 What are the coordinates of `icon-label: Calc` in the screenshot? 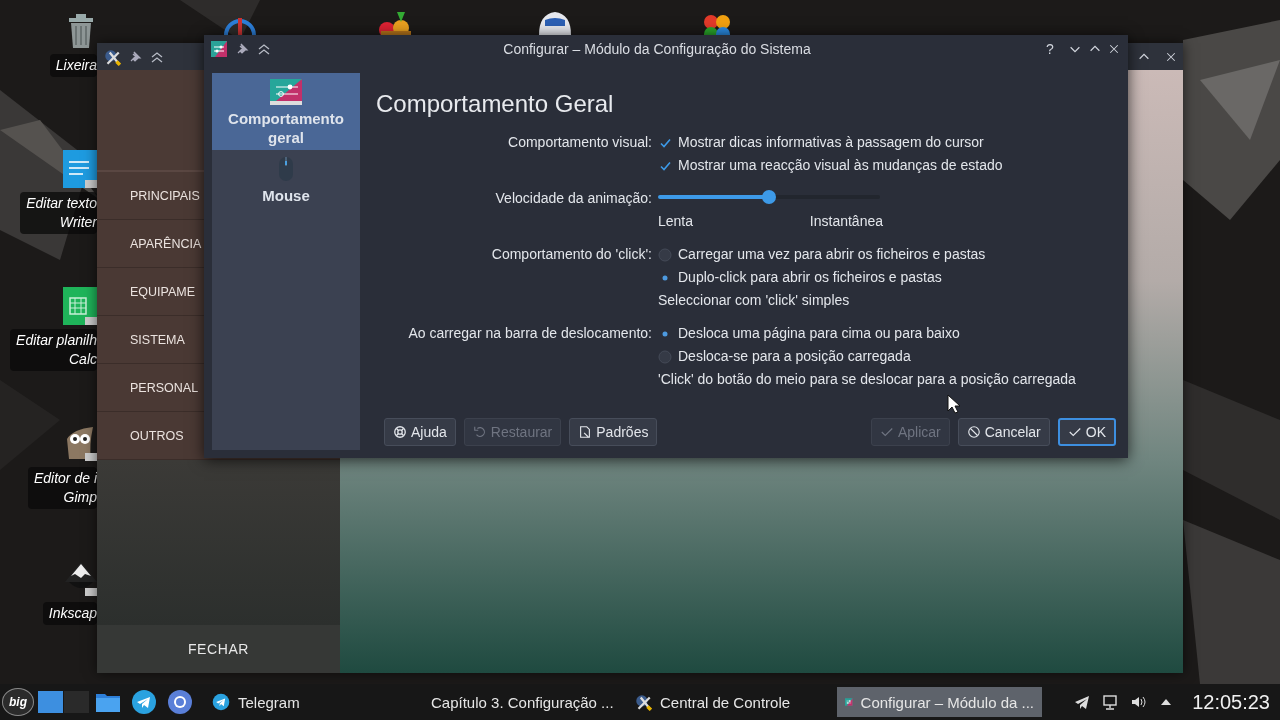 It's located at (83, 359).